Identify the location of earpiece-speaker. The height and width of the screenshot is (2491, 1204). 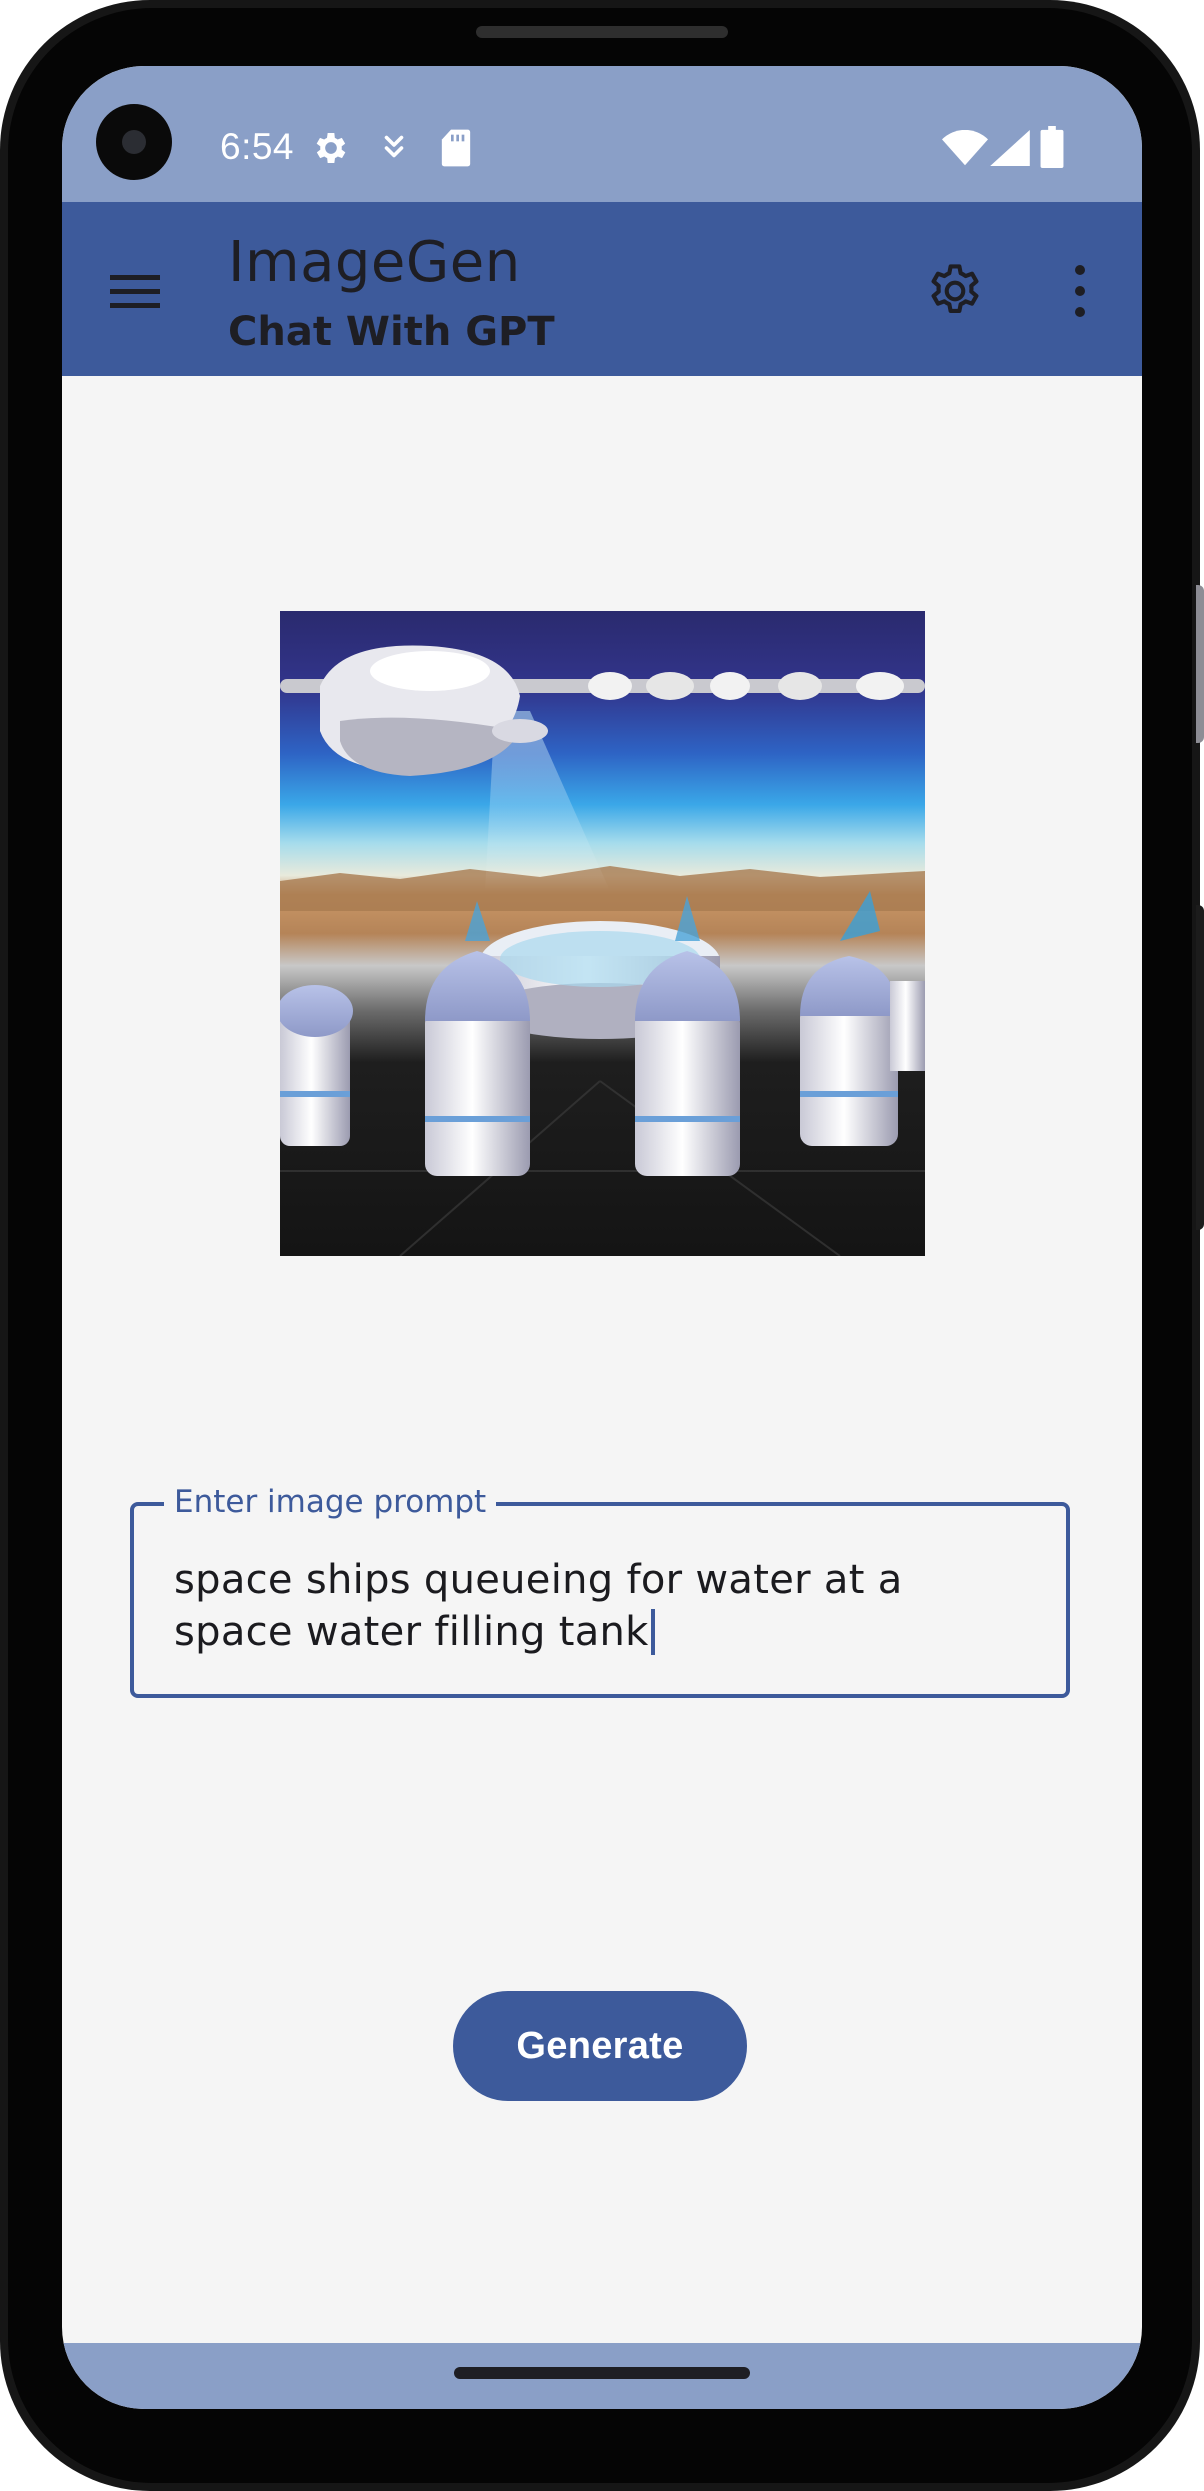
(602, 32).